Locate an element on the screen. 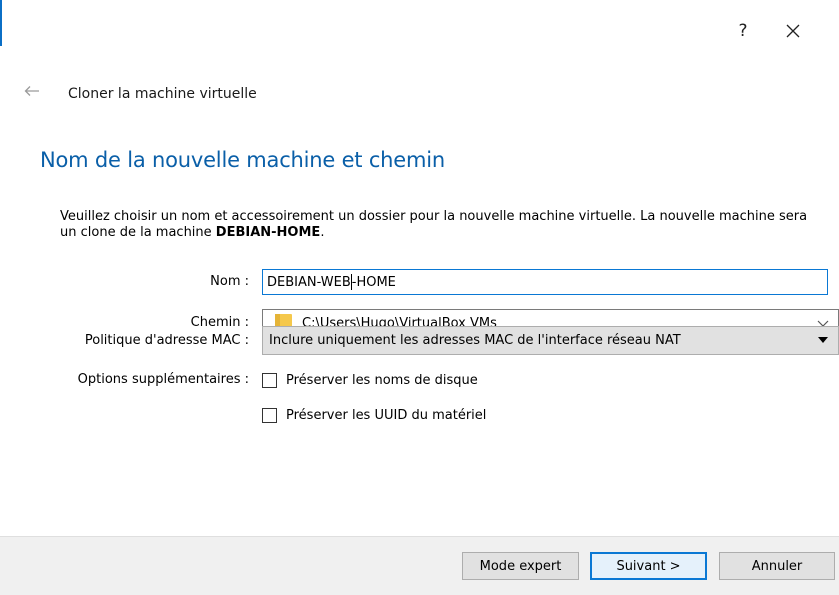  options-label: Options supplémentaires : is located at coordinates (163, 379).